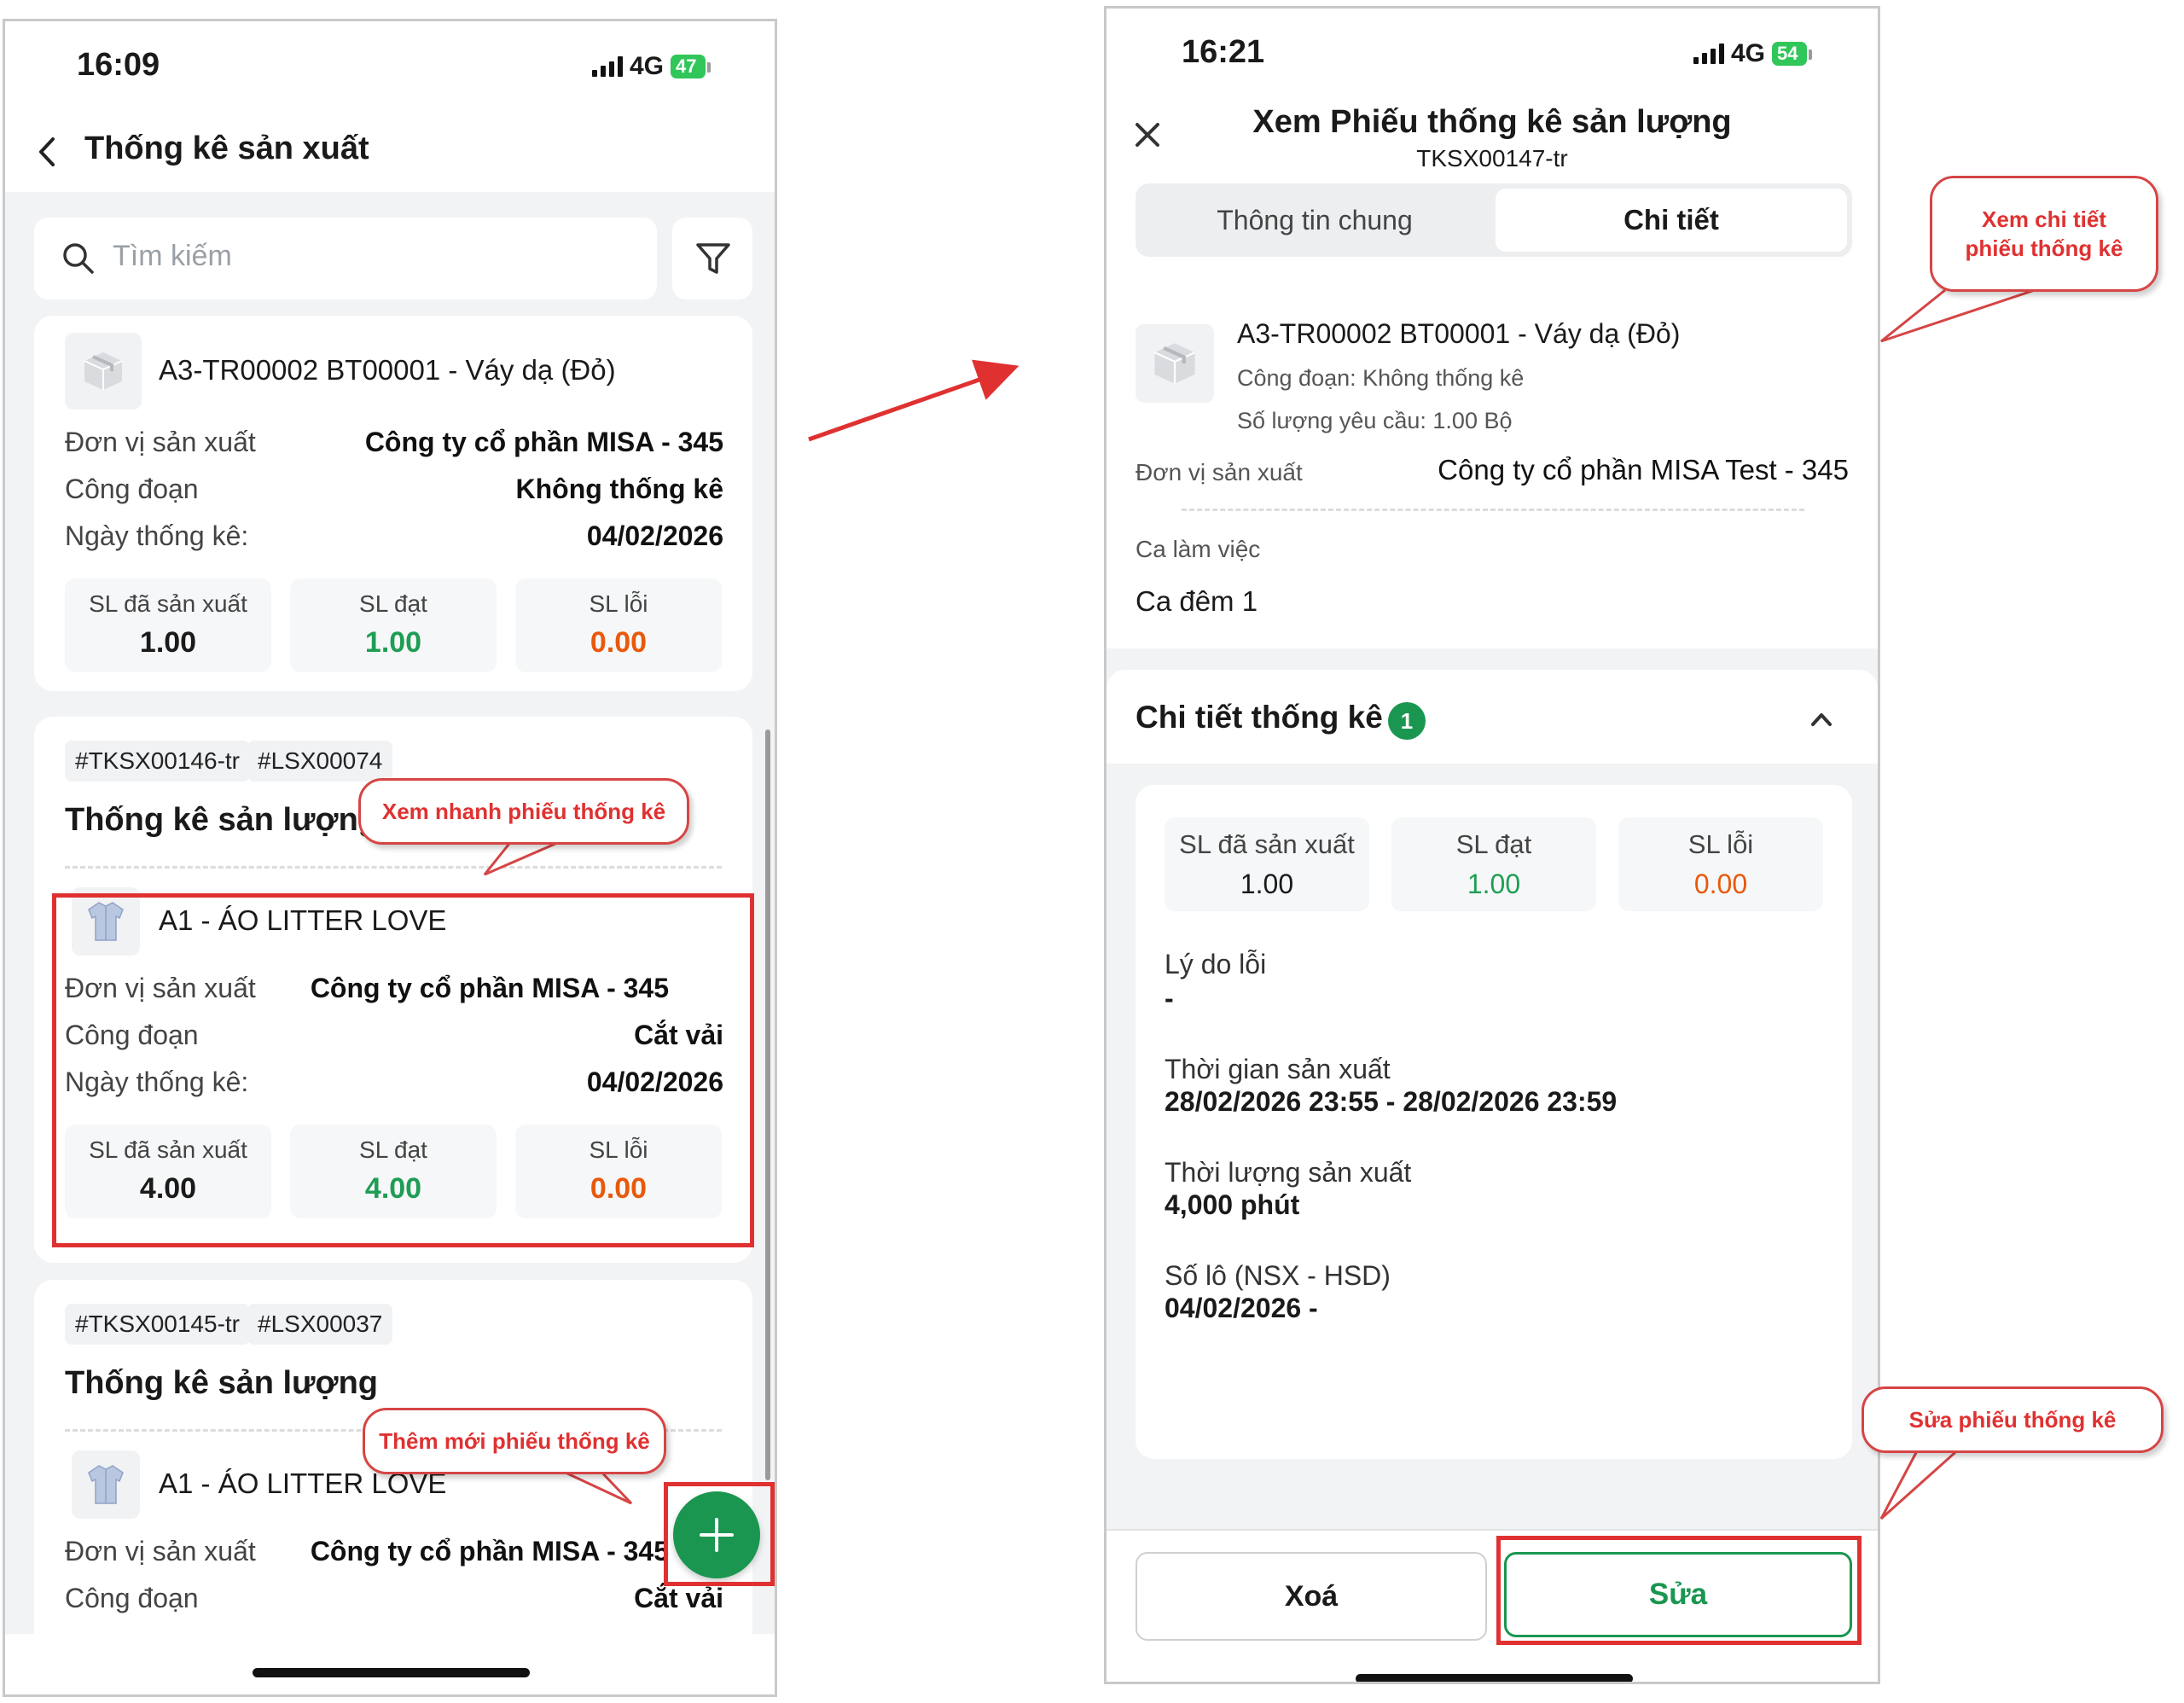 This screenshot has height=1703, width=2184. I want to click on callout-quick-view: Xem nhanh phiếu thống kê, so click(523, 811).